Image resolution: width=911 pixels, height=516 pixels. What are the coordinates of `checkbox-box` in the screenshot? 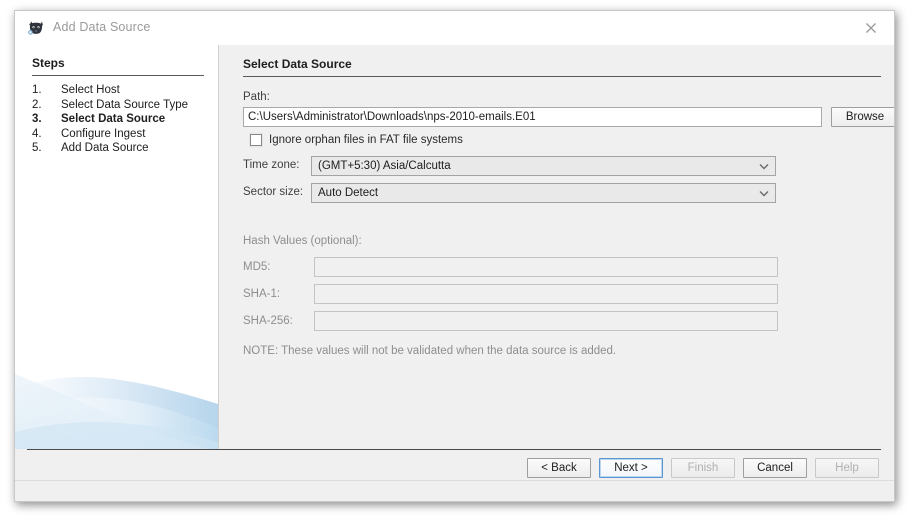 It's located at (256, 140).